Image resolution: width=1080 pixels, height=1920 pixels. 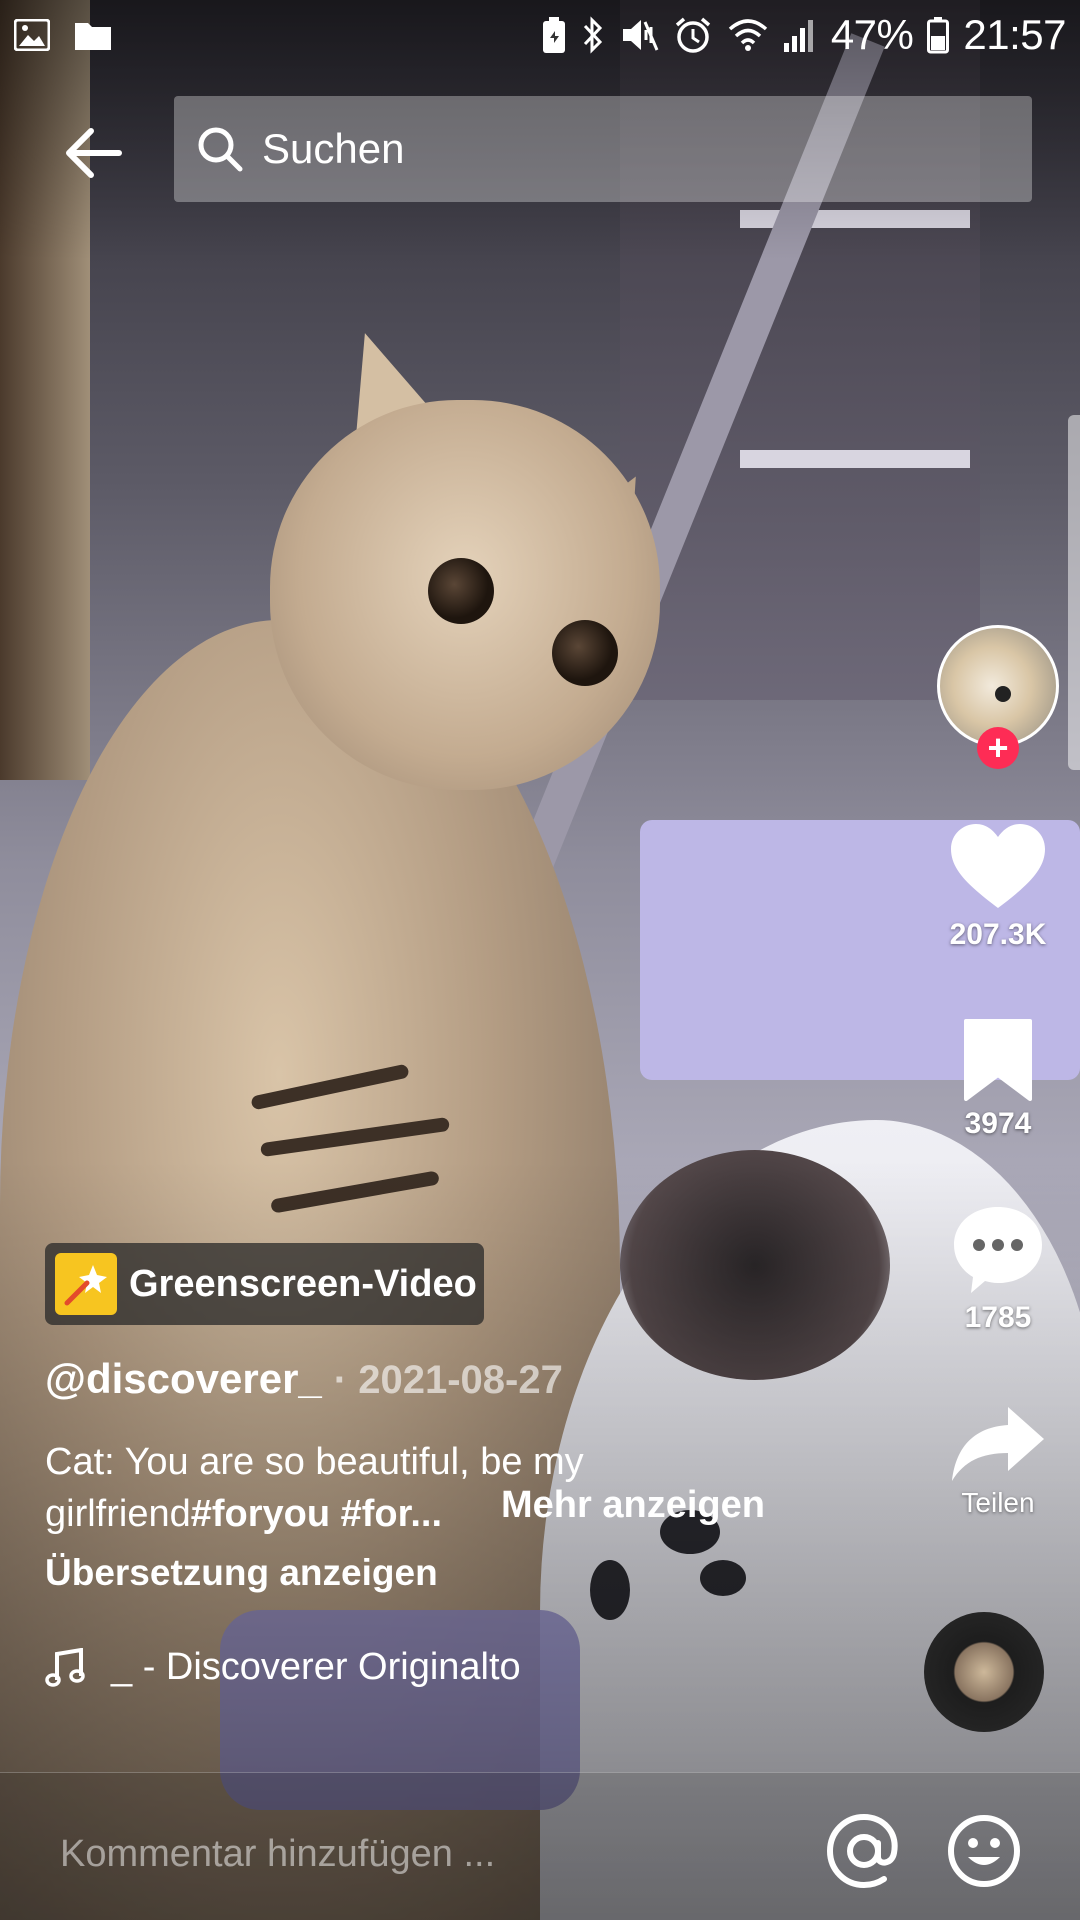 I want to click on share-label: Teilen, so click(x=998, y=1502).